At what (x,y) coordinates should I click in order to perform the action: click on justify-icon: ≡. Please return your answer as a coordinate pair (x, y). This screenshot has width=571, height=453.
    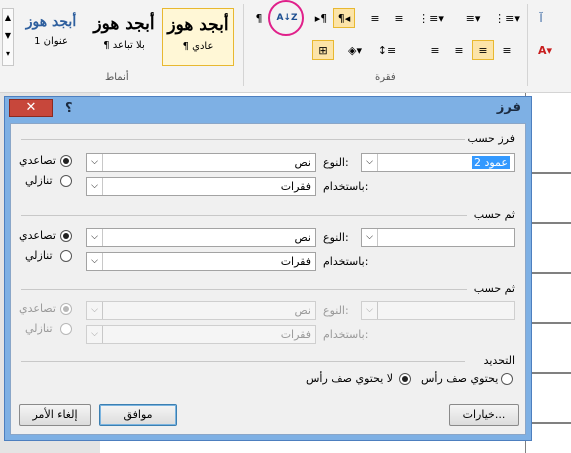
    Looking at the image, I should click on (435, 50).